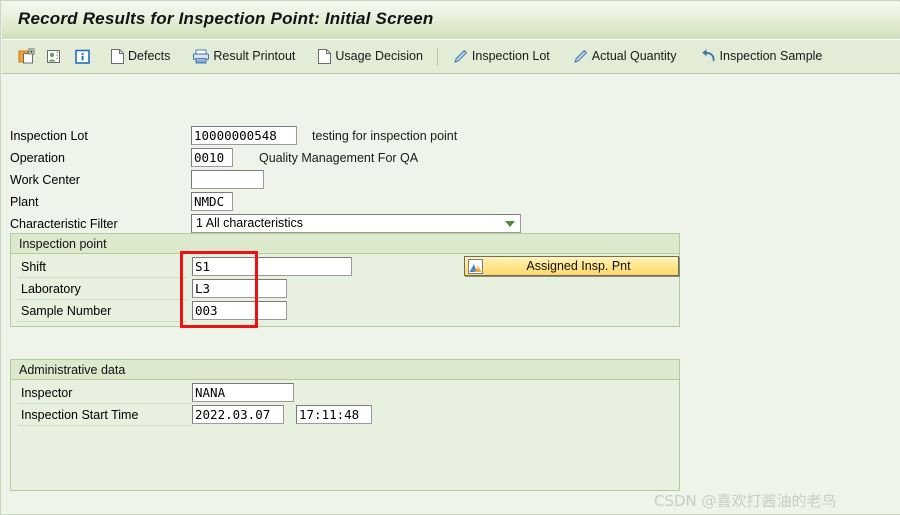  I want to click on toolbar-result-printout-button: Result Printout, so click(243, 57).